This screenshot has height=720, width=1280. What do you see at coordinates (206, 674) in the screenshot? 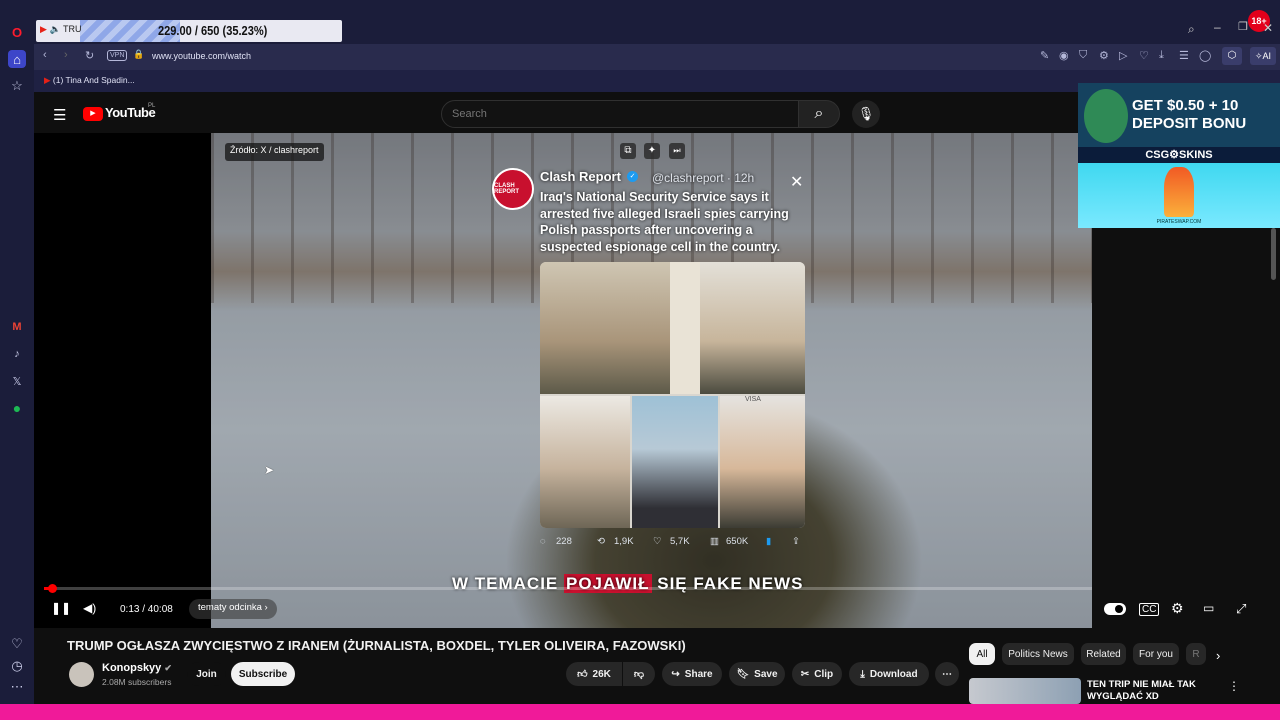
I see `join-button: Join` at bounding box center [206, 674].